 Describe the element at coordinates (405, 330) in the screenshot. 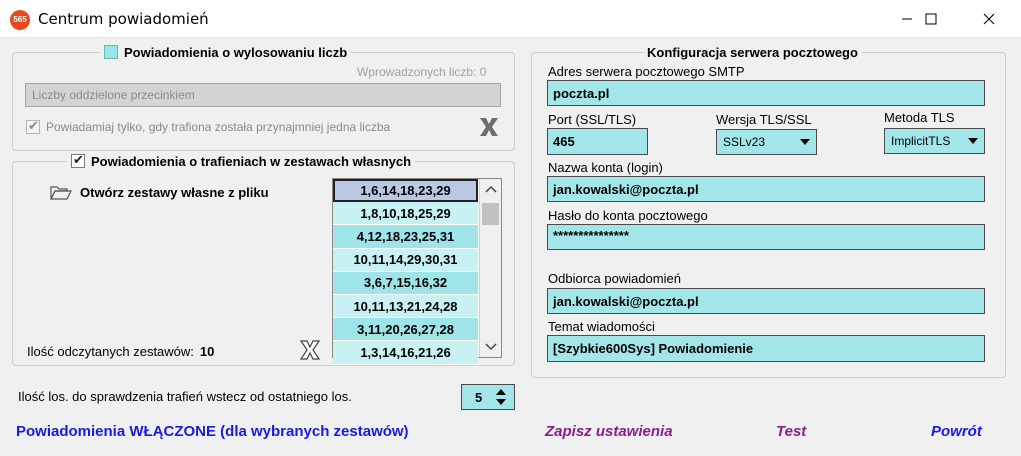

I see `set-list-item: 3,11,20,26,27,28` at that location.